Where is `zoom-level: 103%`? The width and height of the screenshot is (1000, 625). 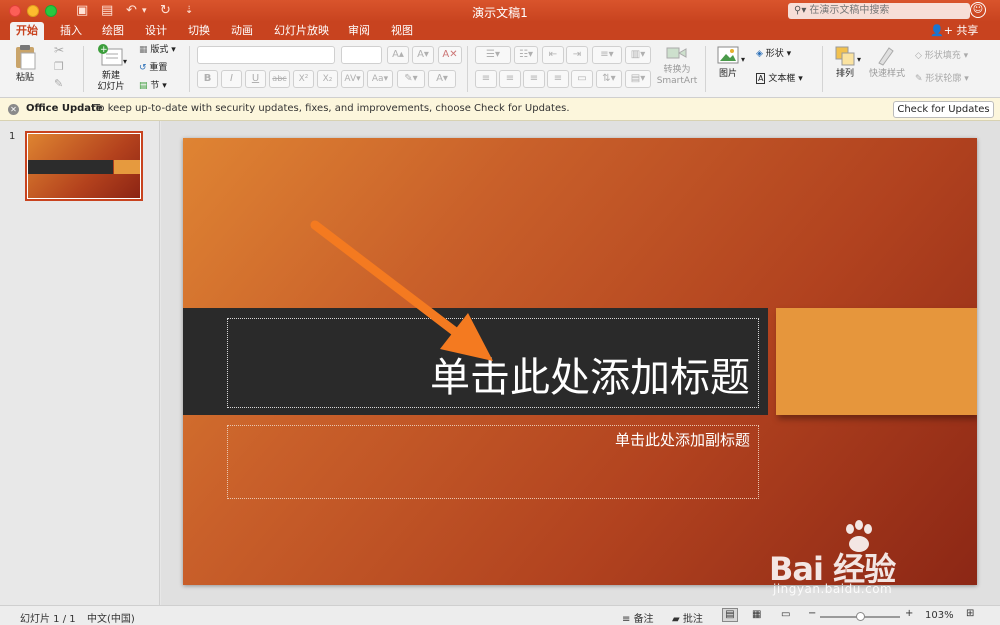
zoom-level: 103% is located at coordinates (939, 615).